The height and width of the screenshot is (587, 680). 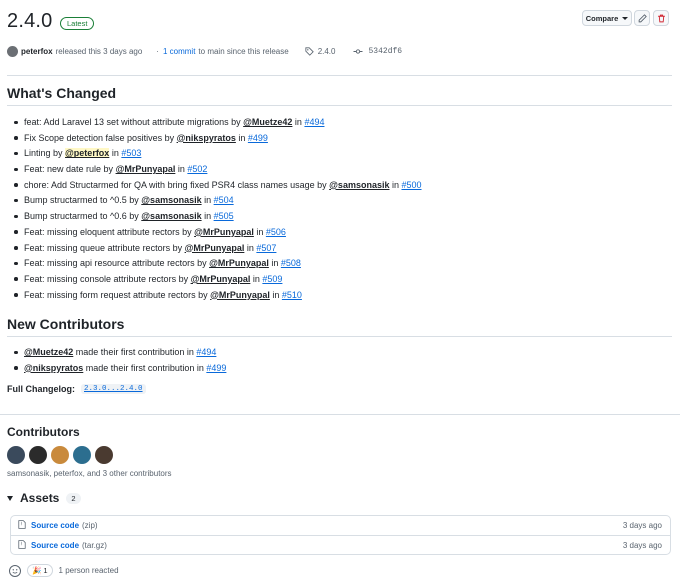 I want to click on whats-changed-heading: What's Changed, so click(x=62, y=93).